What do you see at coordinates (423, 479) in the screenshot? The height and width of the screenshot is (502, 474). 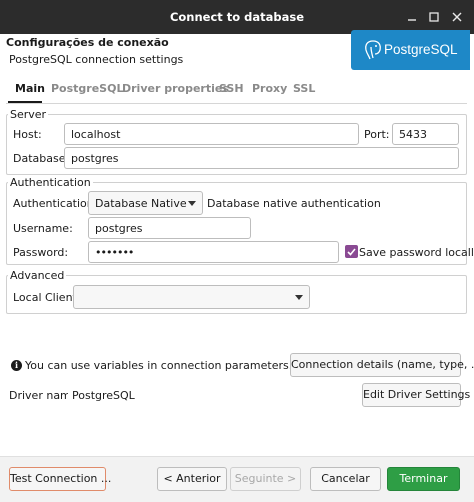 I see `finish-button: Terminar` at bounding box center [423, 479].